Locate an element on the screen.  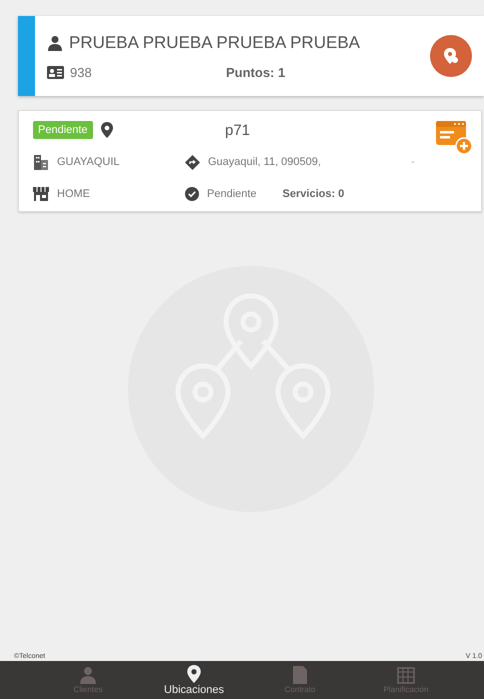
add-card-icon is located at coordinates (454, 137).